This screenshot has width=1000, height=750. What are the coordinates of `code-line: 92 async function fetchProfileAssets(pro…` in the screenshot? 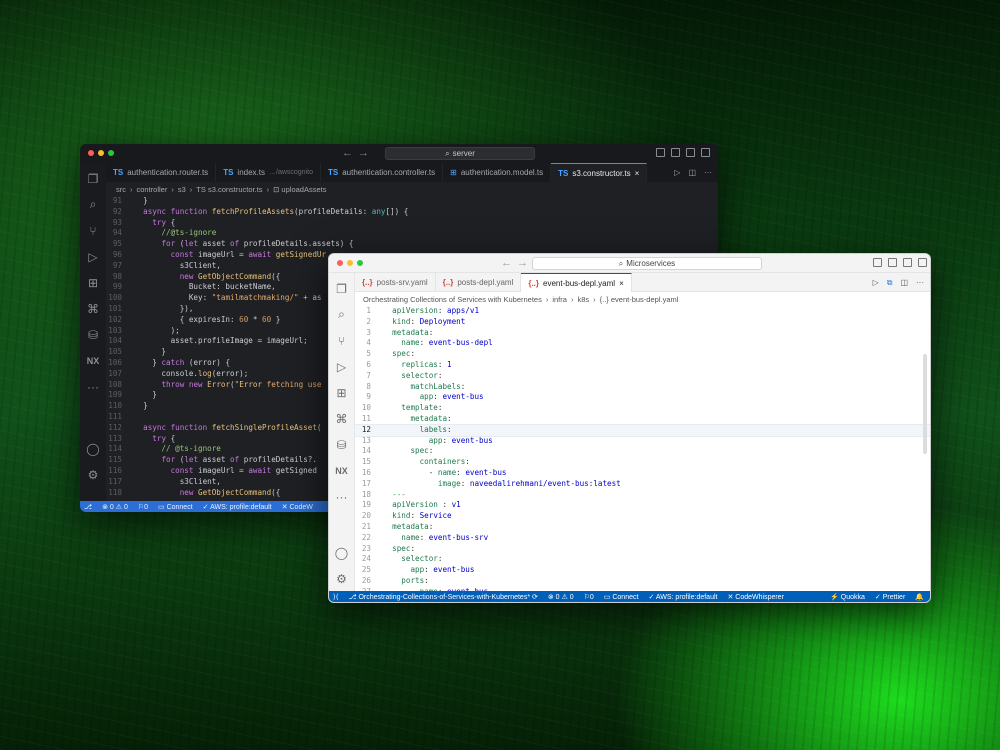 It's located at (412, 212).